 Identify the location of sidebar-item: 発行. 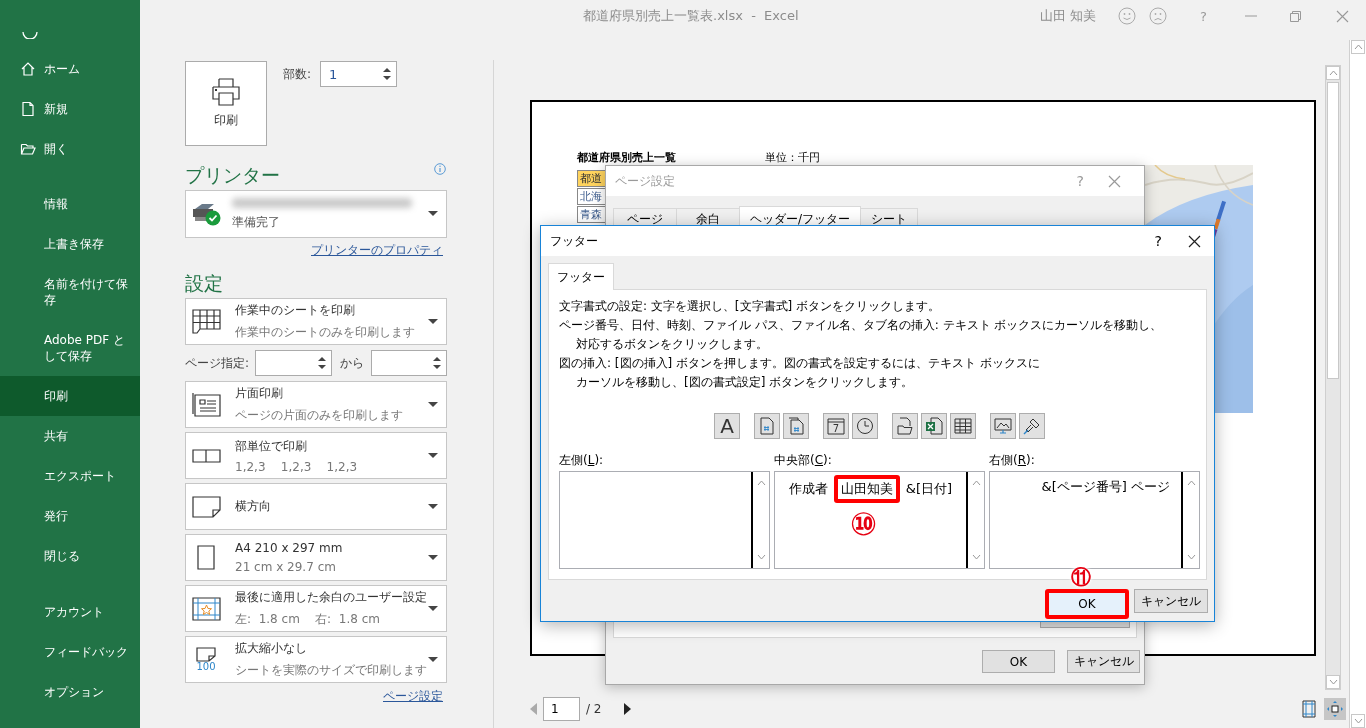
(70, 516).